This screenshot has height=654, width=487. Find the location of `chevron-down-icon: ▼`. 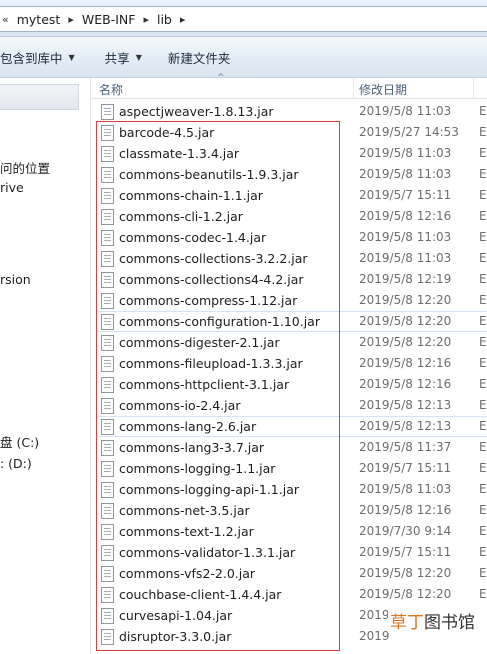

chevron-down-icon: ▼ is located at coordinates (138, 57).